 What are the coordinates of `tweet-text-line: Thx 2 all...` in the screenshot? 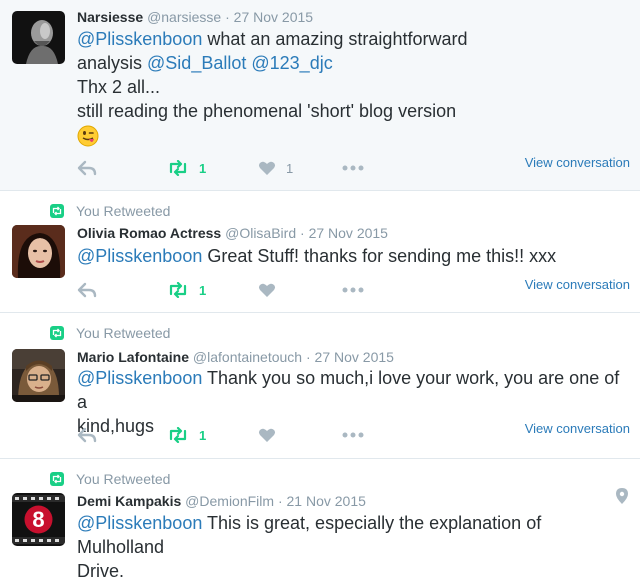 It's located at (119, 87).